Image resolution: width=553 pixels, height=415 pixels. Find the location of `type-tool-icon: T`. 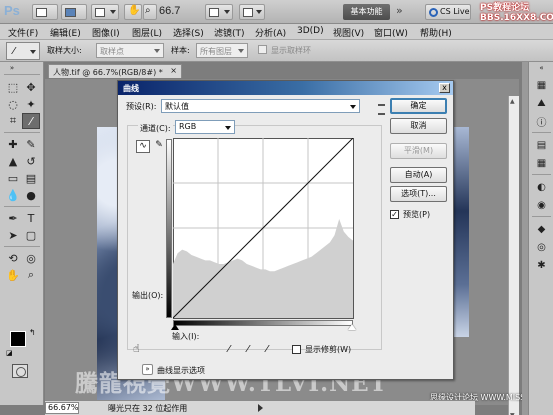

type-tool-icon: T is located at coordinates (31, 218).